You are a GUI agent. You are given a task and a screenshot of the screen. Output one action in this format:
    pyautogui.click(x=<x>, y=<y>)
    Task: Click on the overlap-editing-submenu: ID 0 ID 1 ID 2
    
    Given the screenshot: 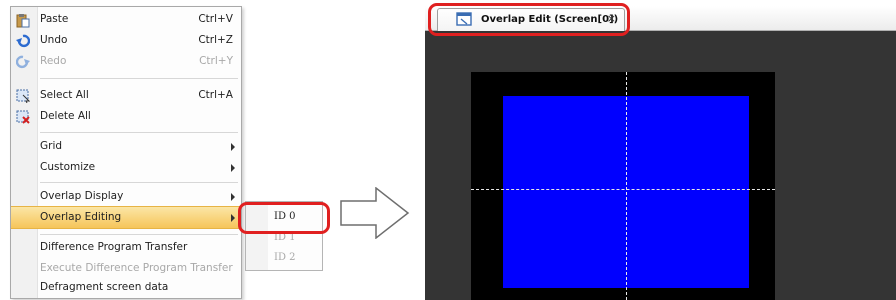 What is the action you would take?
    pyautogui.click(x=284, y=236)
    